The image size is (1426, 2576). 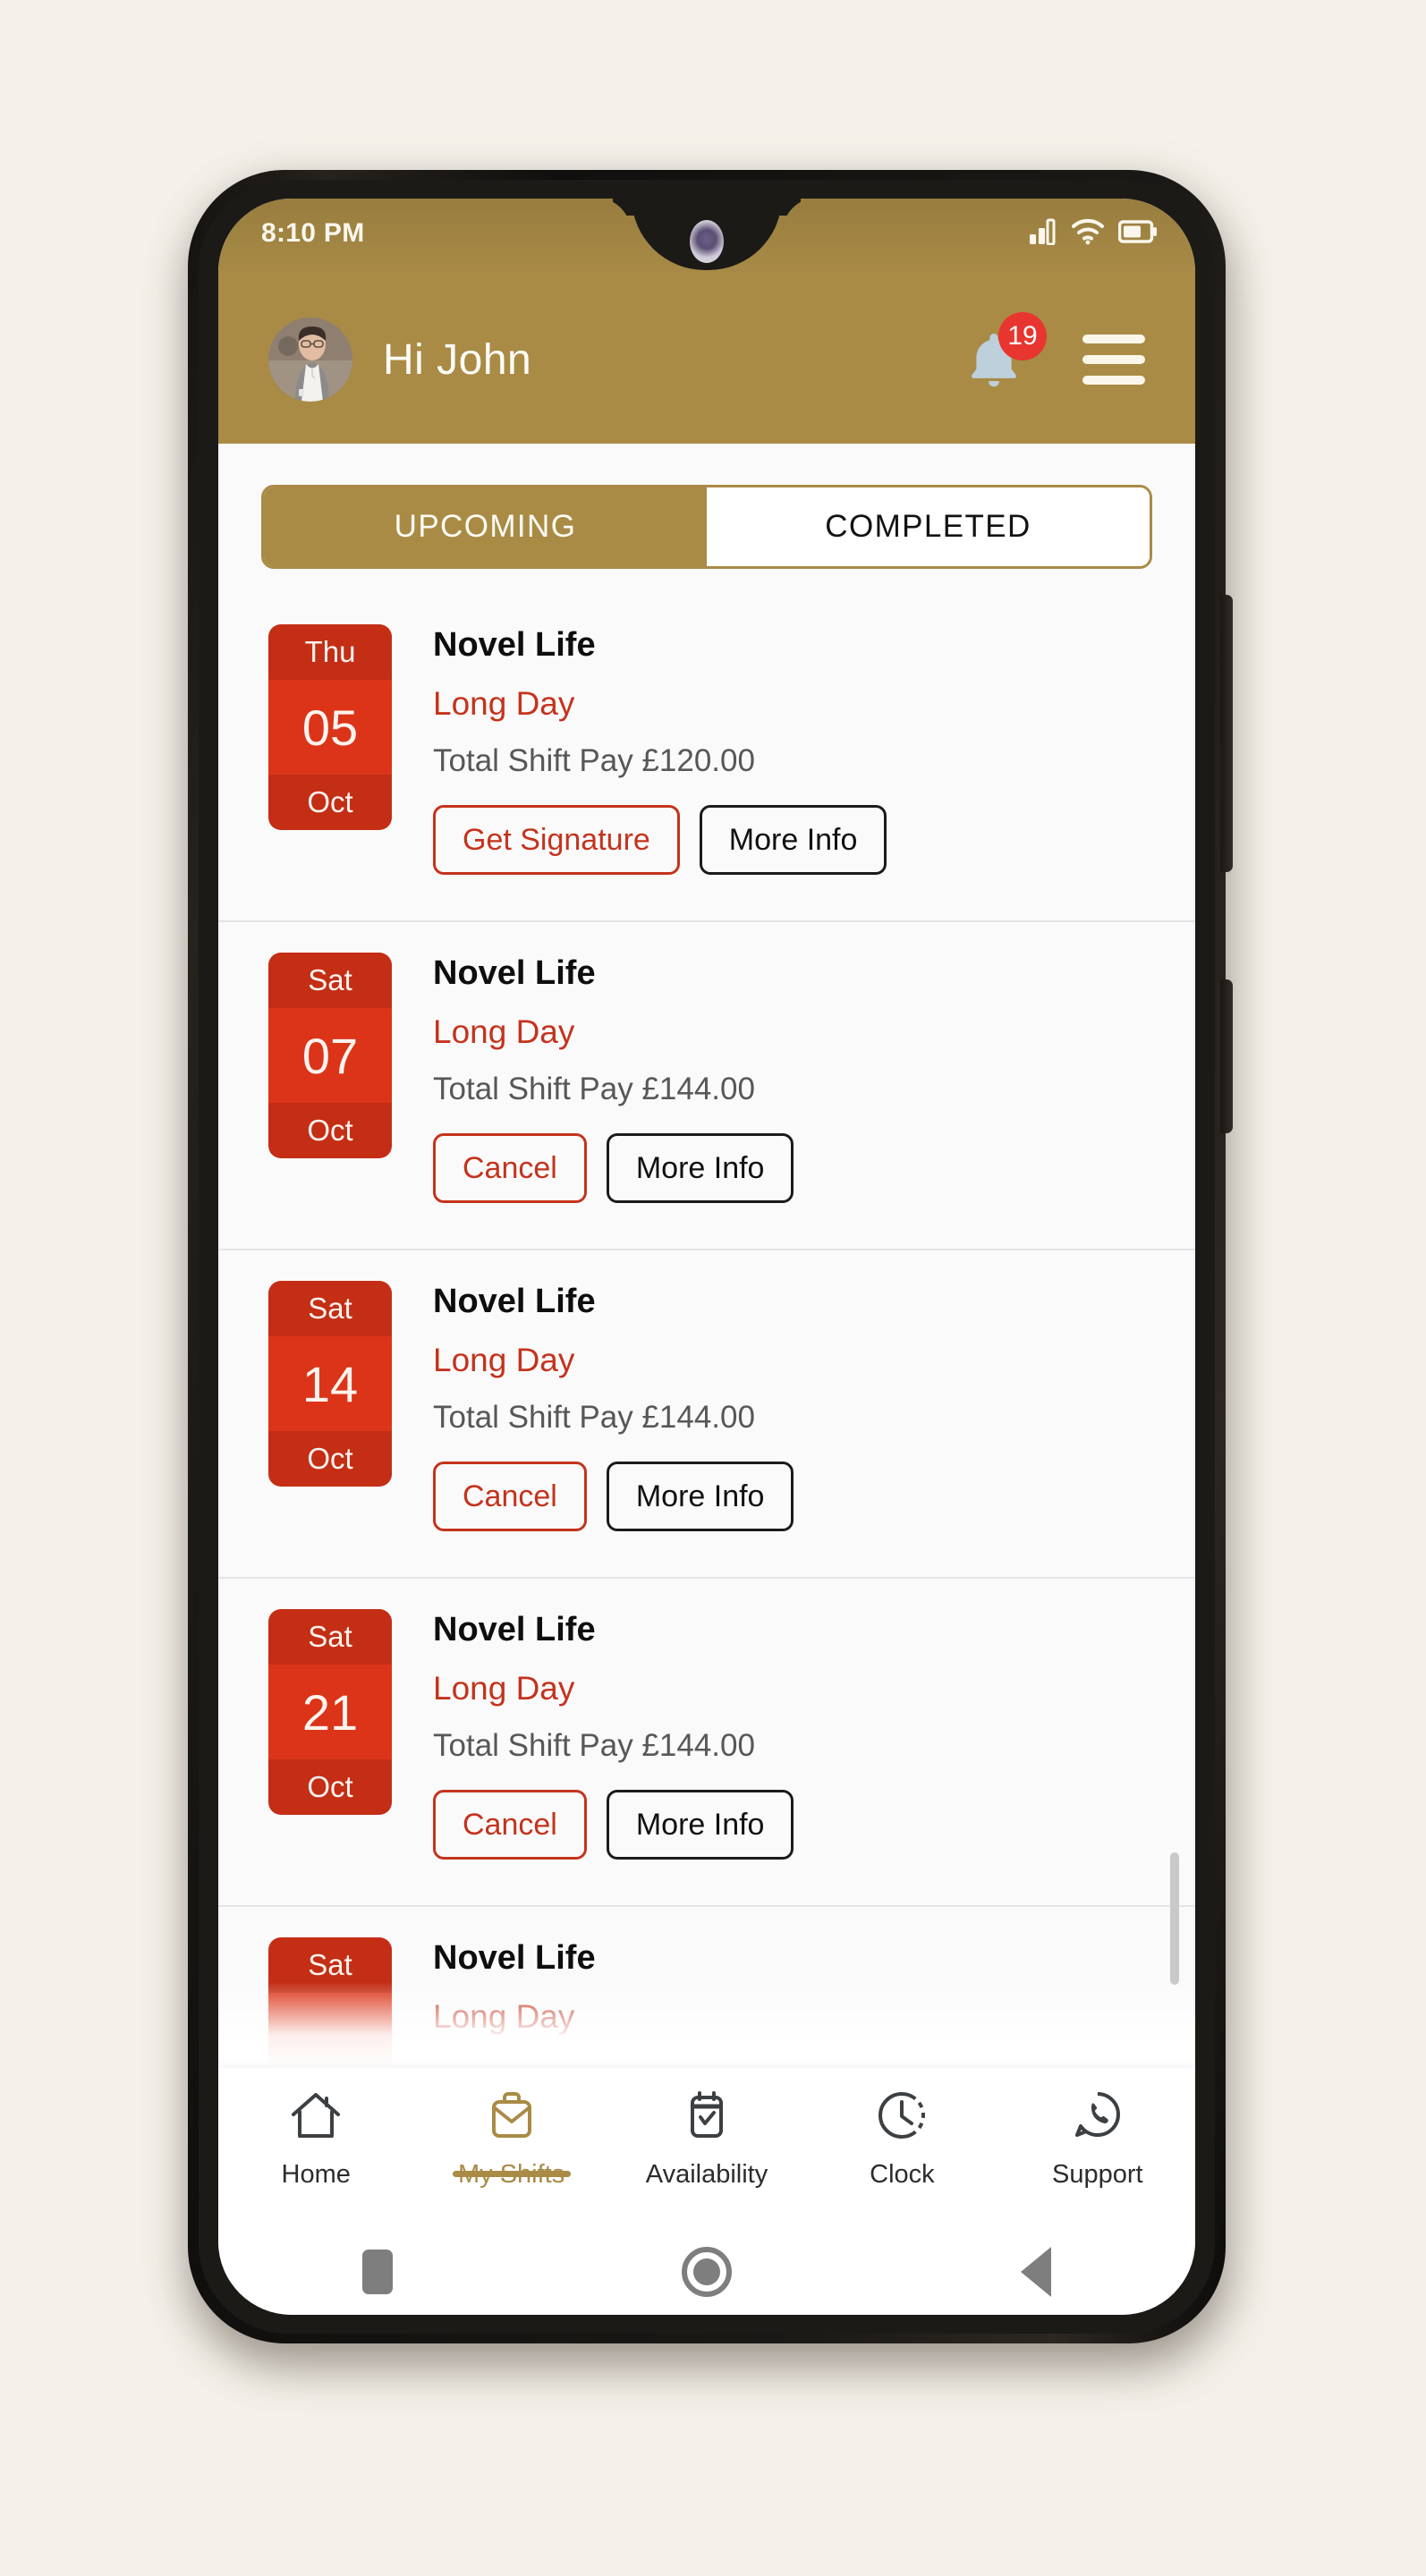 I want to click on app-header: Hi John 19, so click(x=707, y=359).